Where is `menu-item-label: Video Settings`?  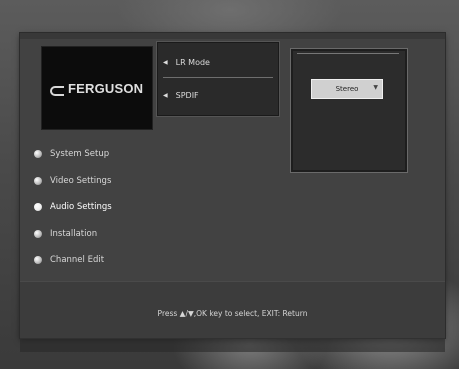
menu-item-label: Video Settings is located at coordinates (81, 181).